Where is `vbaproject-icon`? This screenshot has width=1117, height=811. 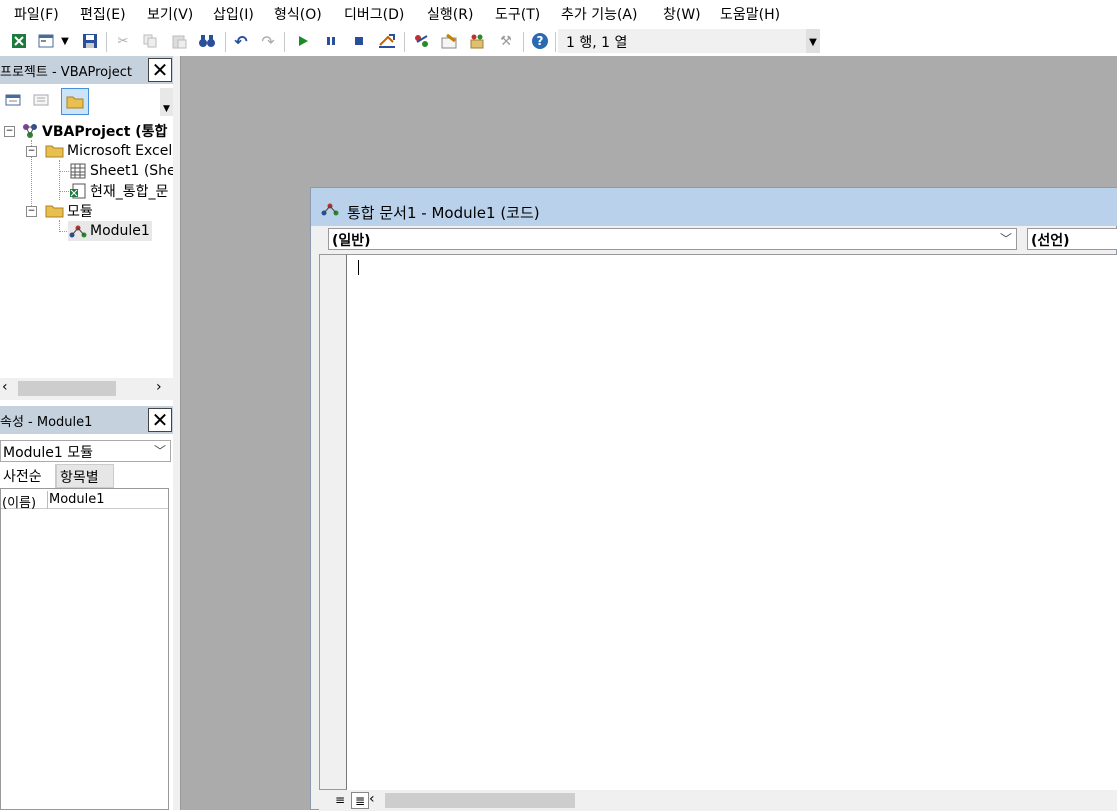 vbaproject-icon is located at coordinates (30, 131).